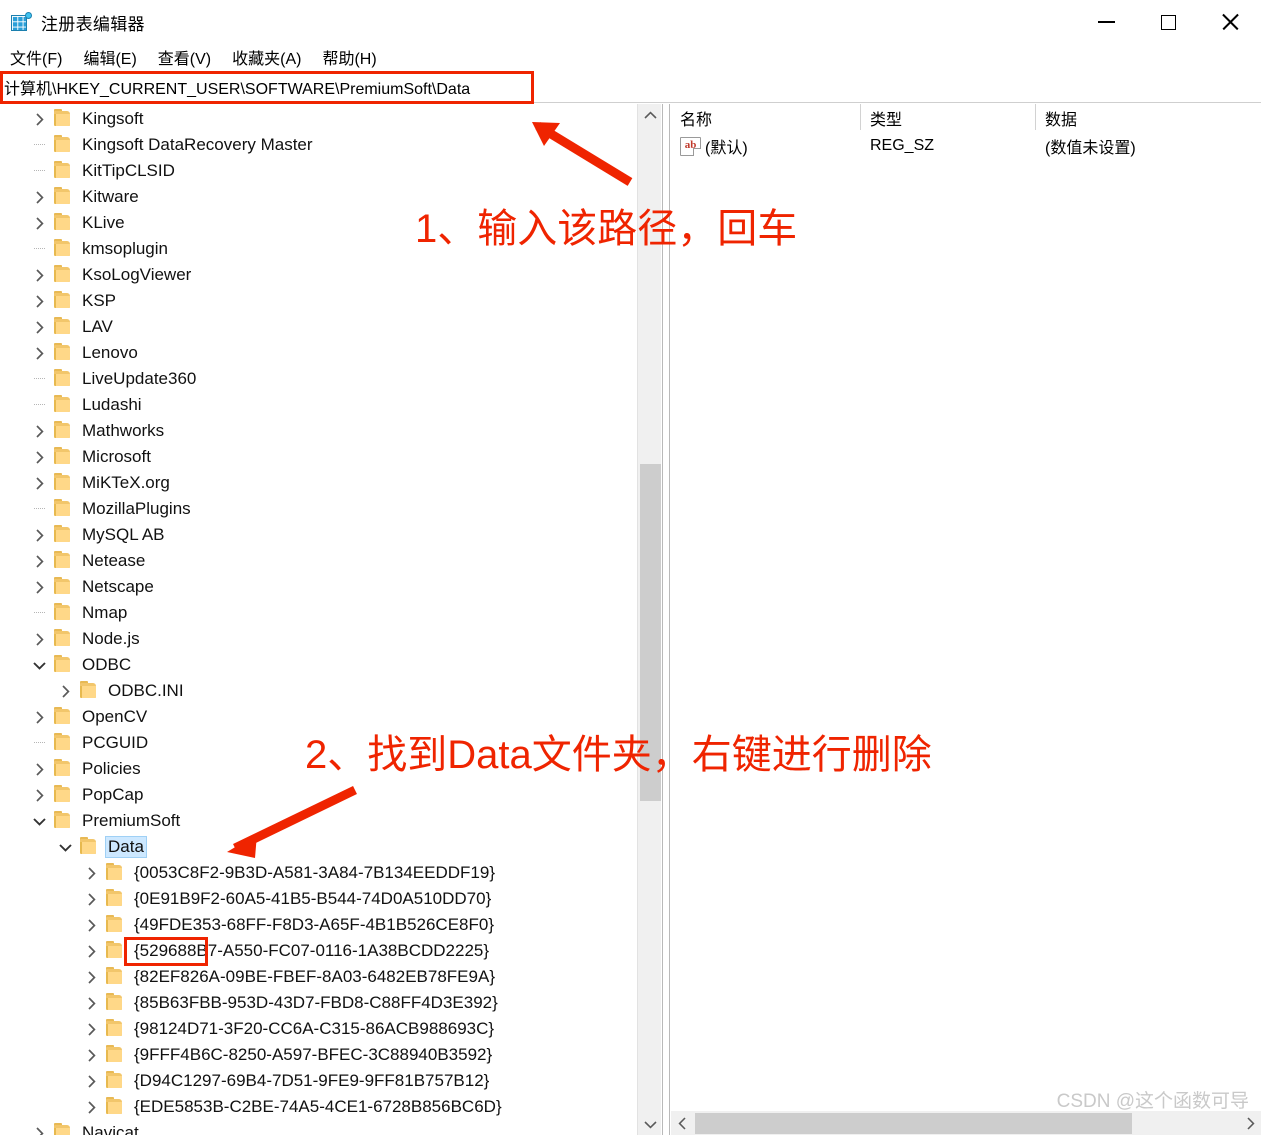  Describe the element at coordinates (318, 1127) in the screenshot. I see `tree-item: Navicat` at that location.